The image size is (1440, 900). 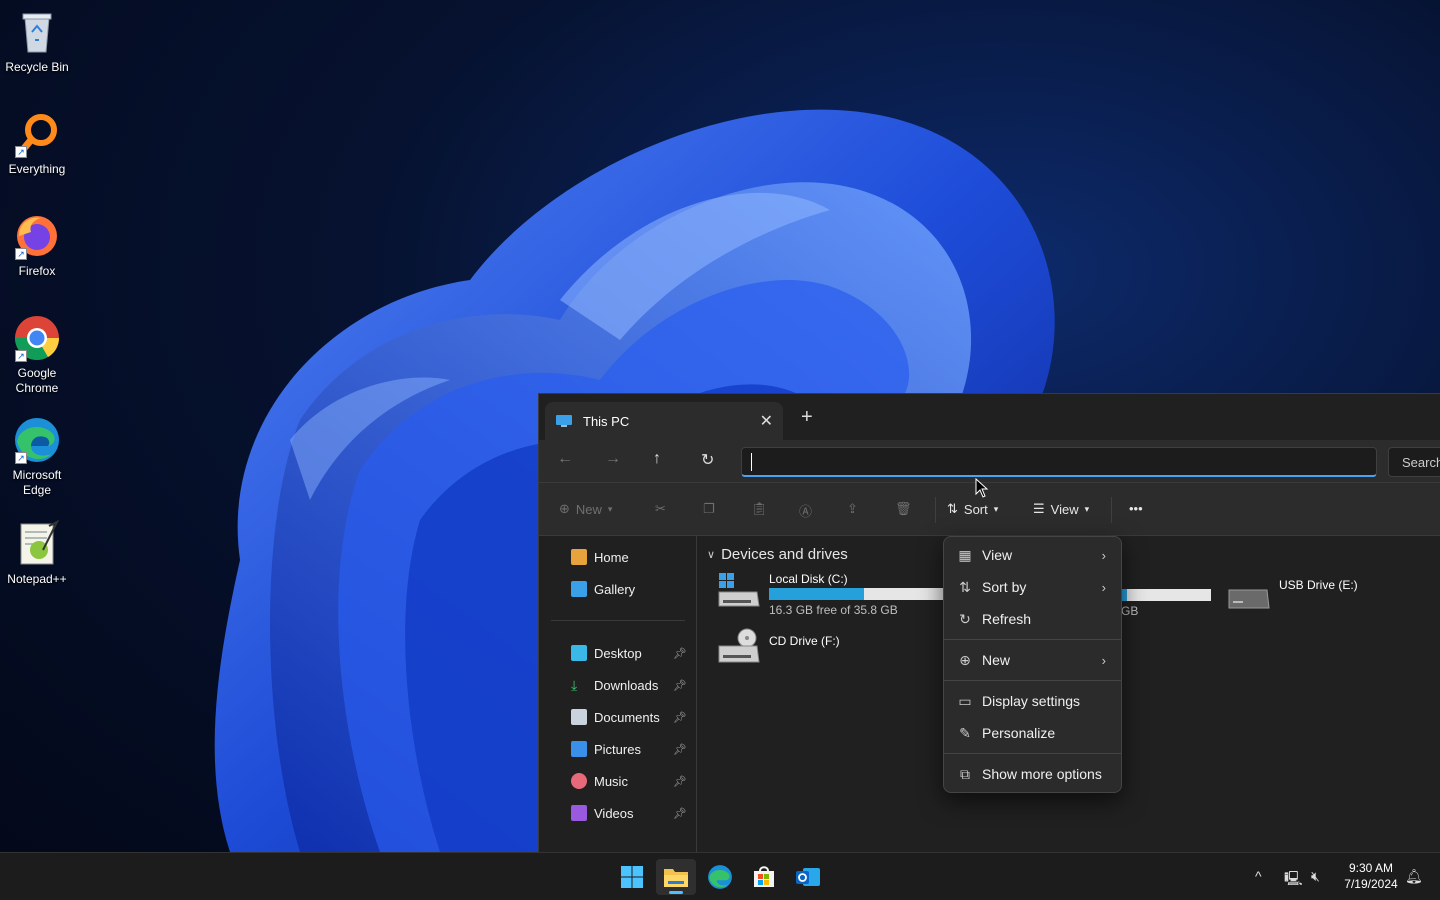 What do you see at coordinates (1166, 603) in the screenshot?
I see `drive-partial-hidden: GB` at bounding box center [1166, 603].